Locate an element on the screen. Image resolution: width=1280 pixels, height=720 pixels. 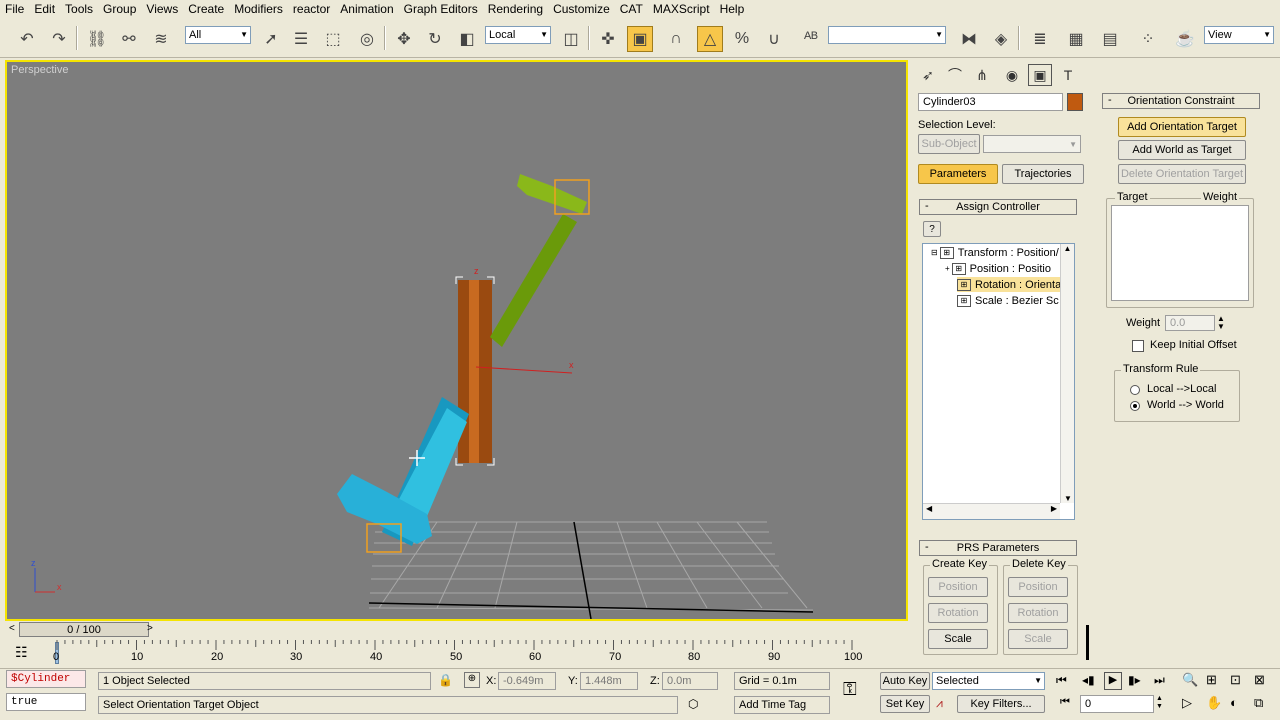
object-color-swatch is located at coordinates (1075, 102).